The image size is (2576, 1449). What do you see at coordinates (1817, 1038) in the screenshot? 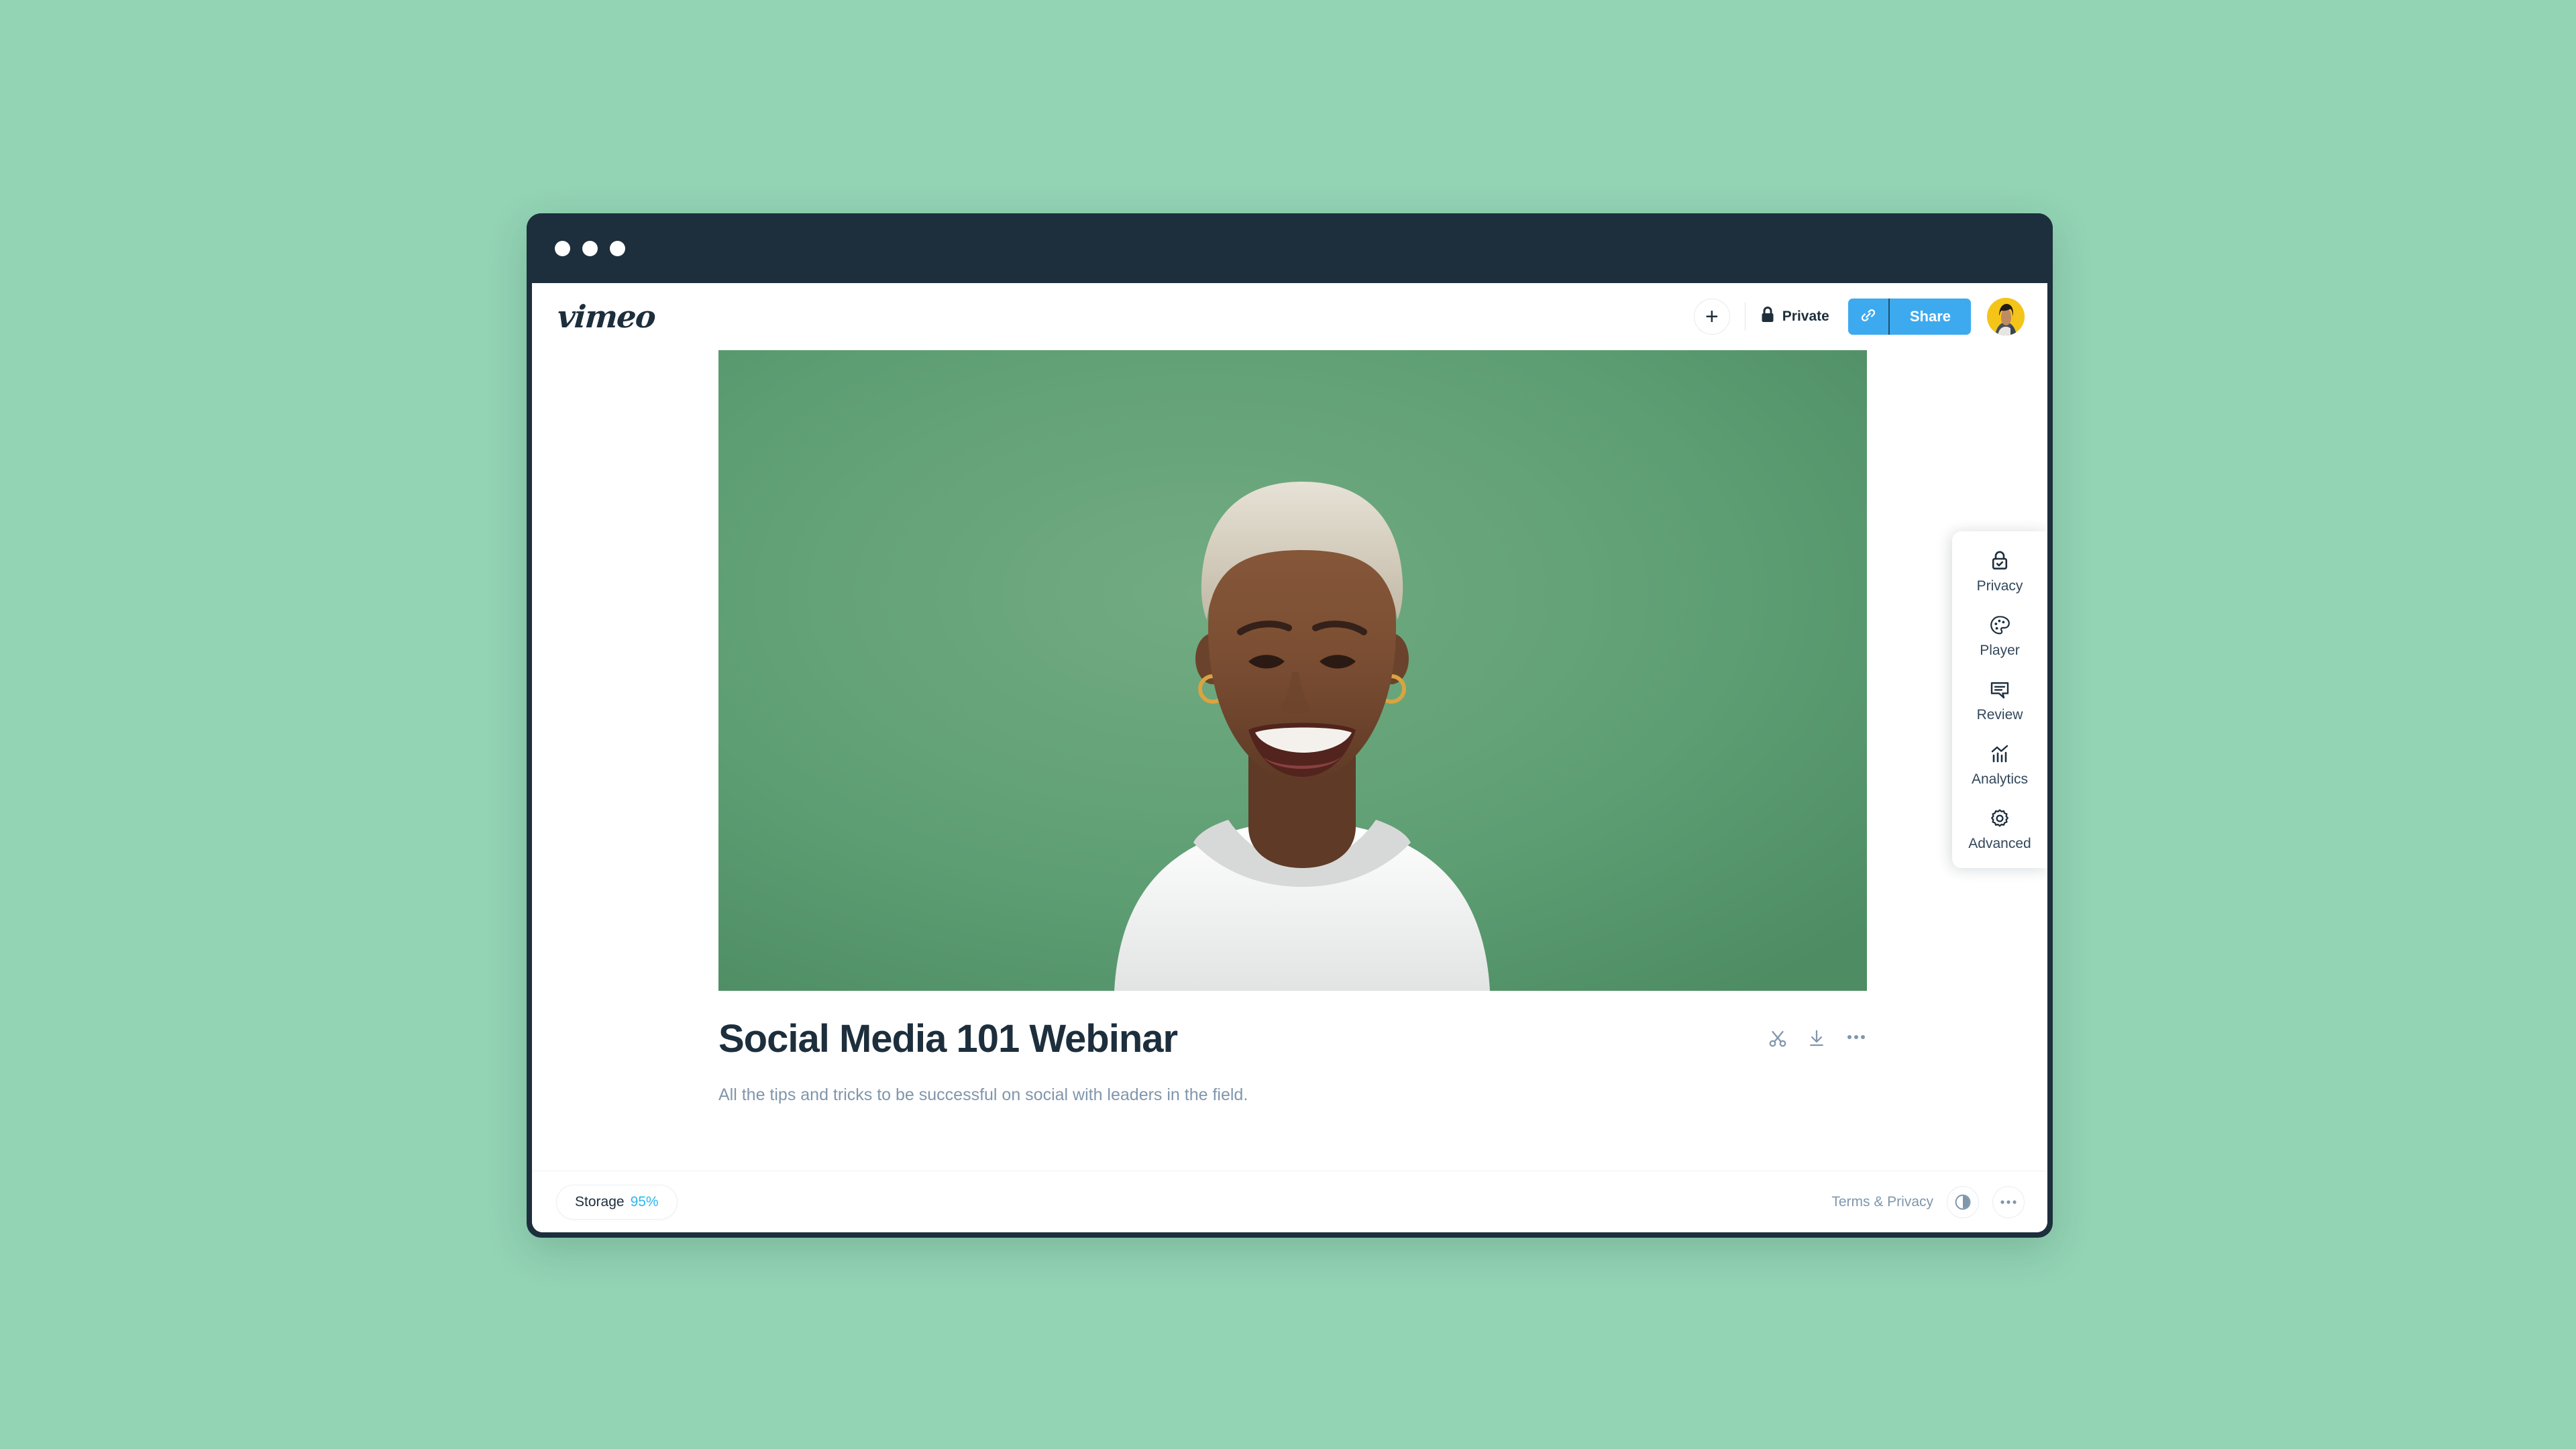
I see `download-icon` at bounding box center [1817, 1038].